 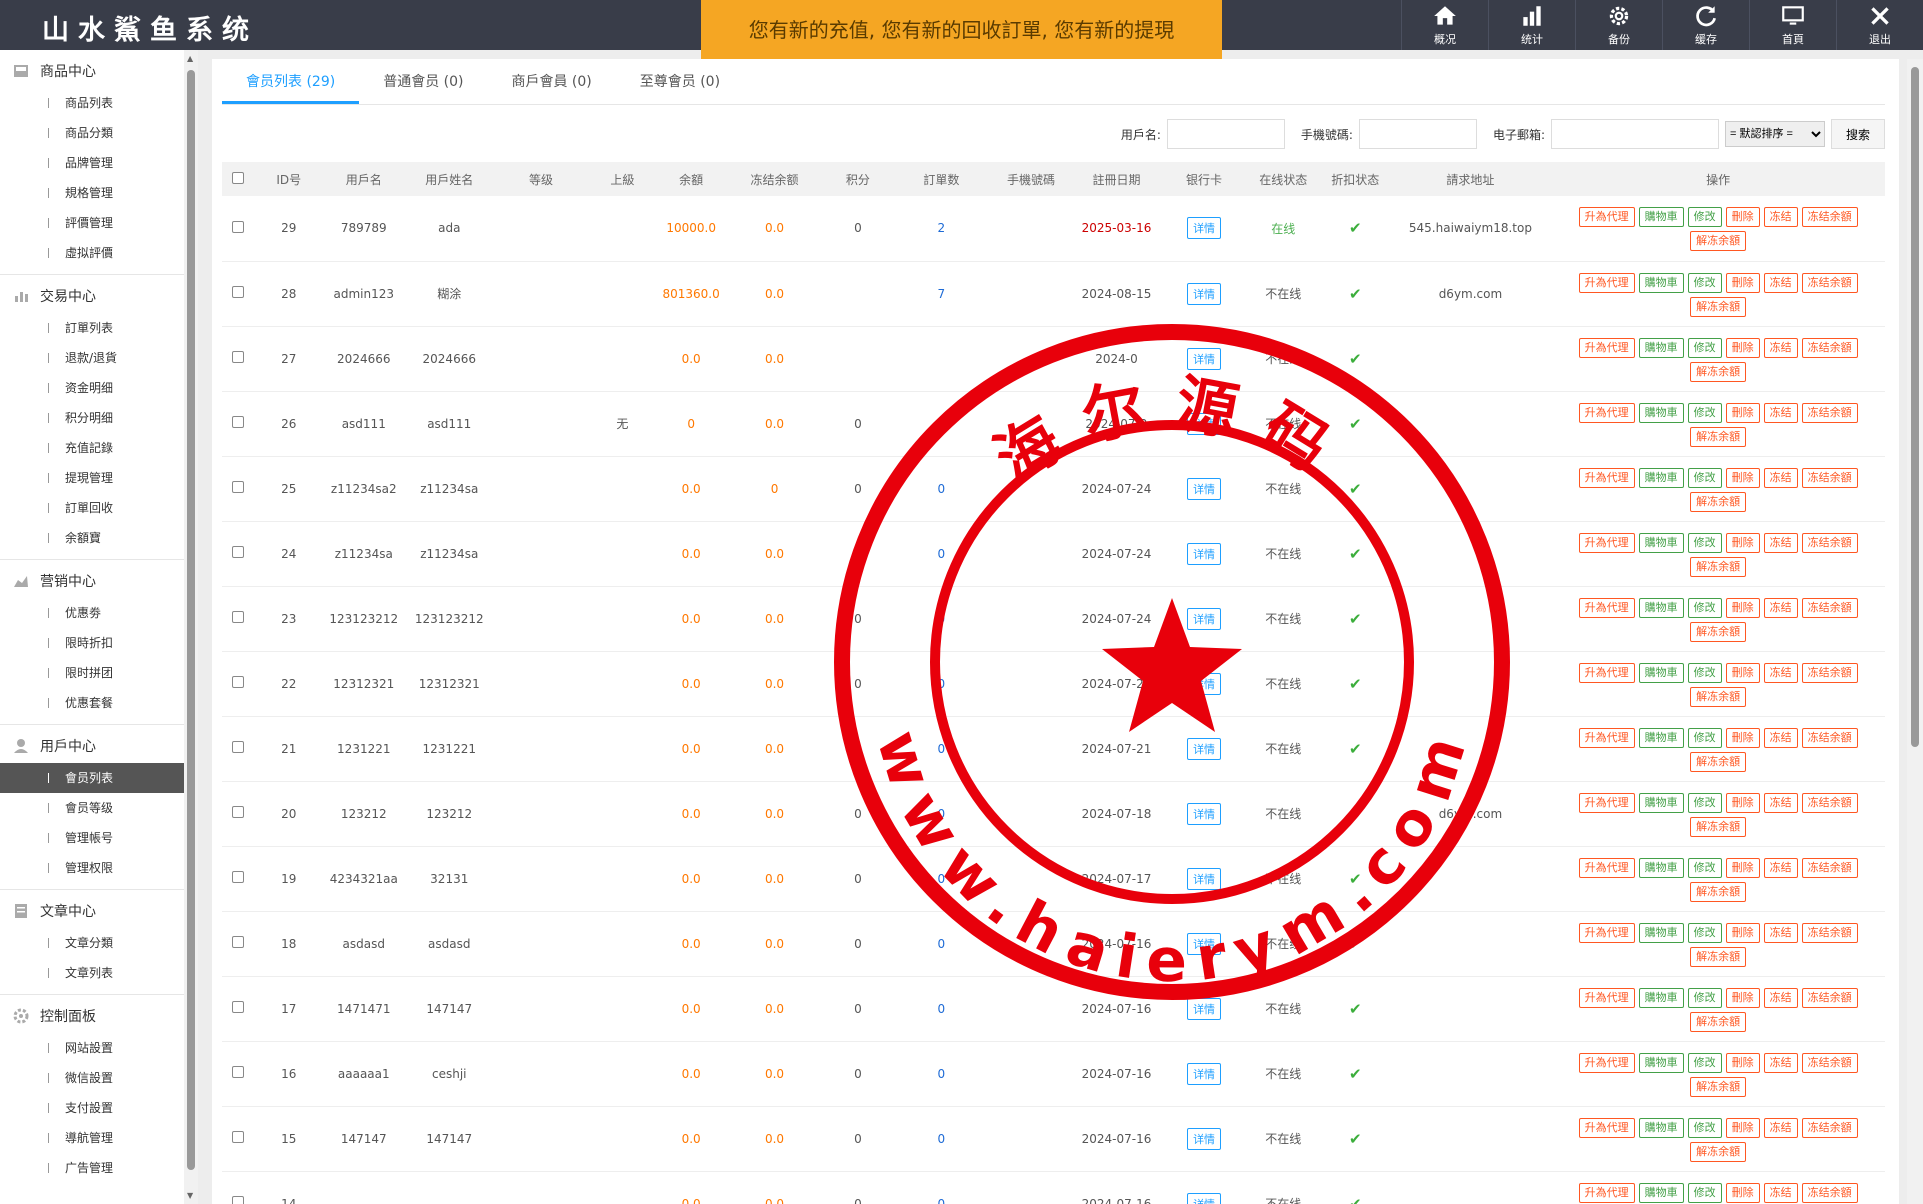 I want to click on sidebar-item: 限時折扣, so click(x=92, y=643).